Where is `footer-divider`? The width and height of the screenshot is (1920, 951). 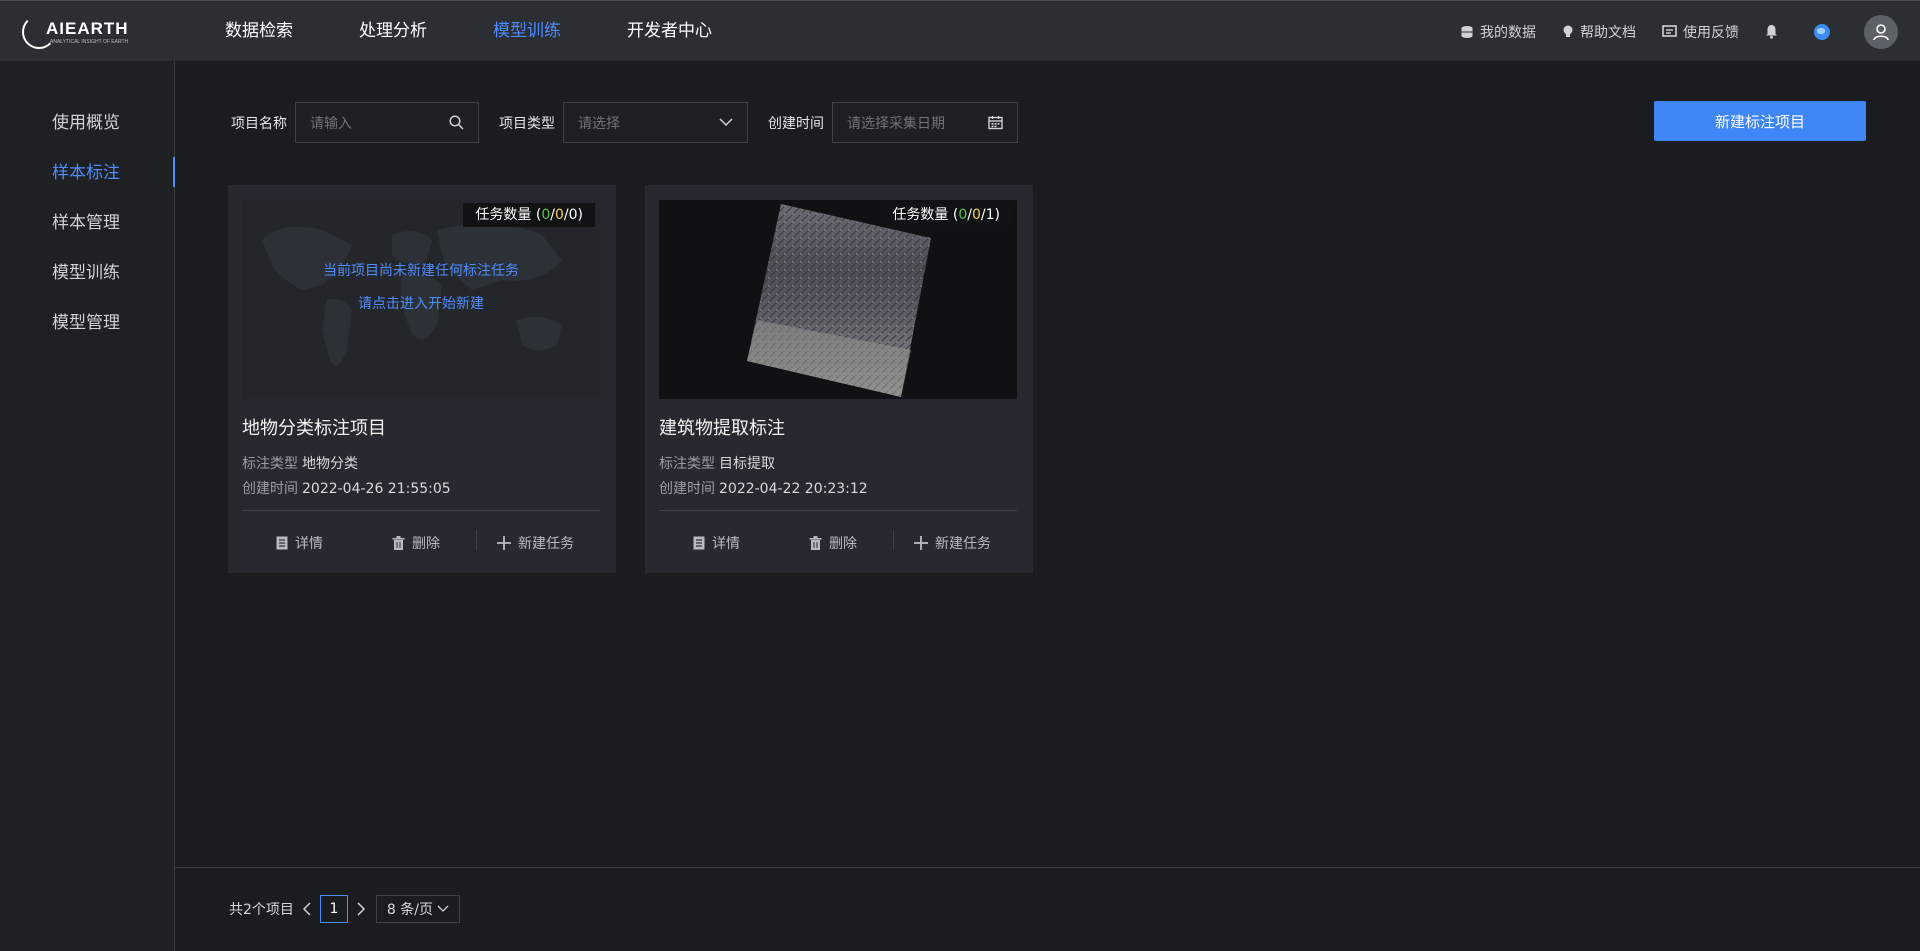 footer-divider is located at coordinates (1047, 867).